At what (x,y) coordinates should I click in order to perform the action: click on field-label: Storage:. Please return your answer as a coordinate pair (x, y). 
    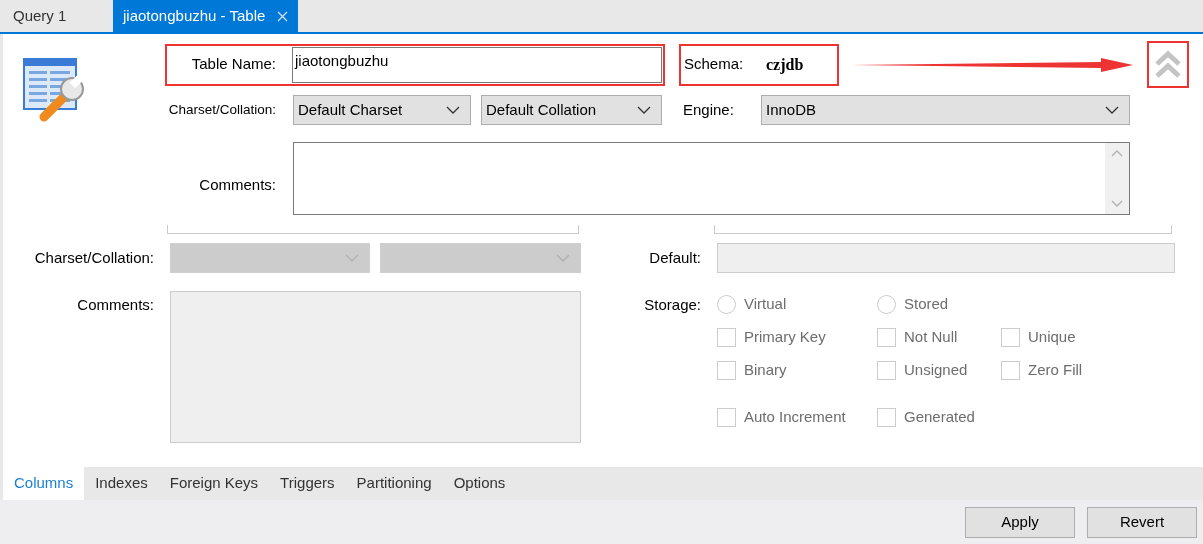
    Looking at the image, I should click on (672, 305).